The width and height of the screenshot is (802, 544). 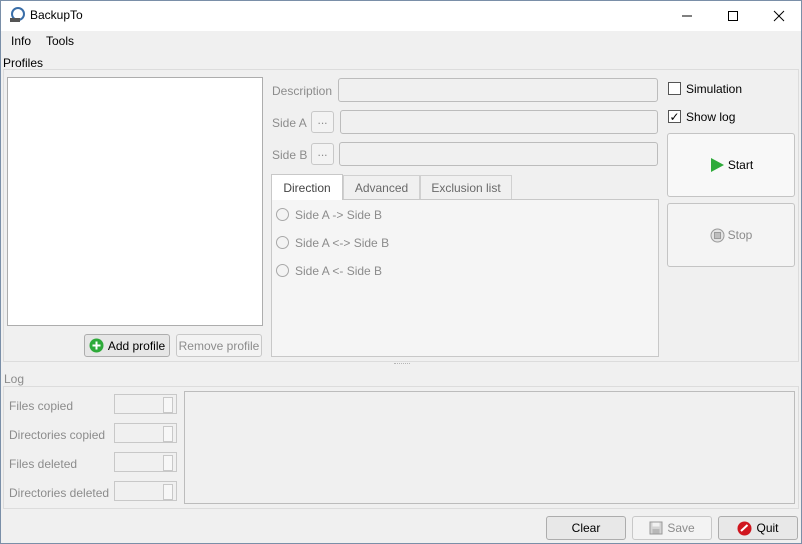 What do you see at coordinates (681, 528) in the screenshot?
I see `save-label: Save` at bounding box center [681, 528].